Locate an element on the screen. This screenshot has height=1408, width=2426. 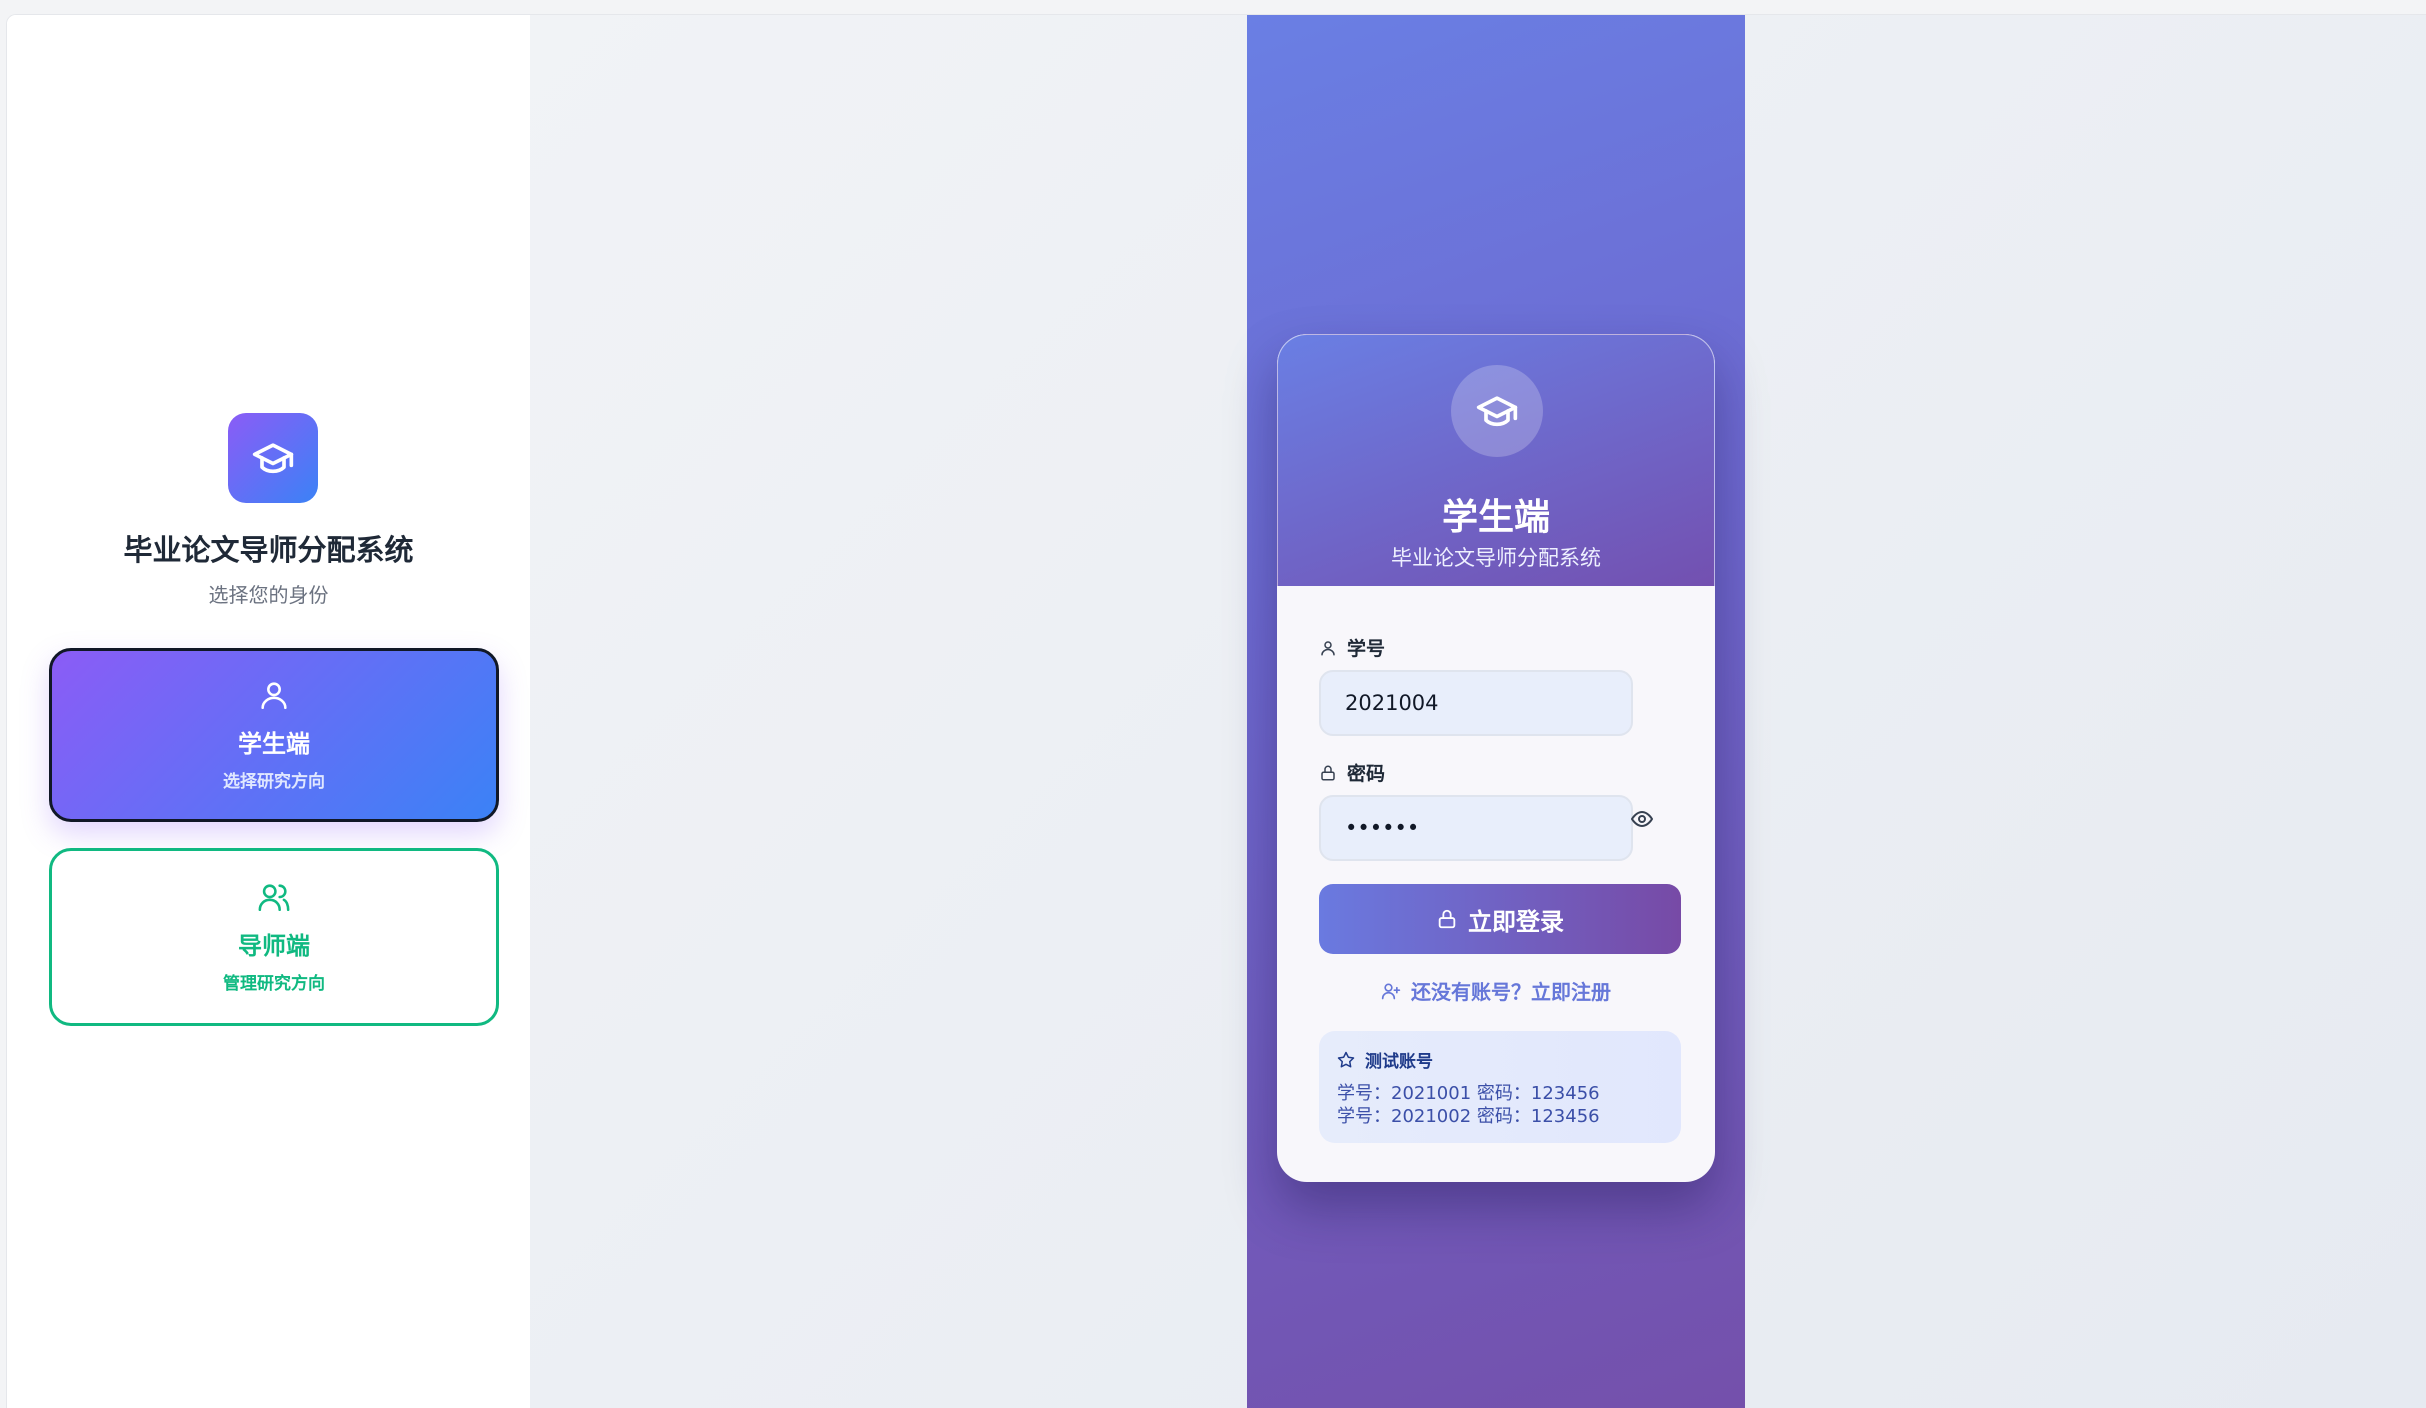
register-link: 还没有账号？立即注册 is located at coordinates (1496, 990).